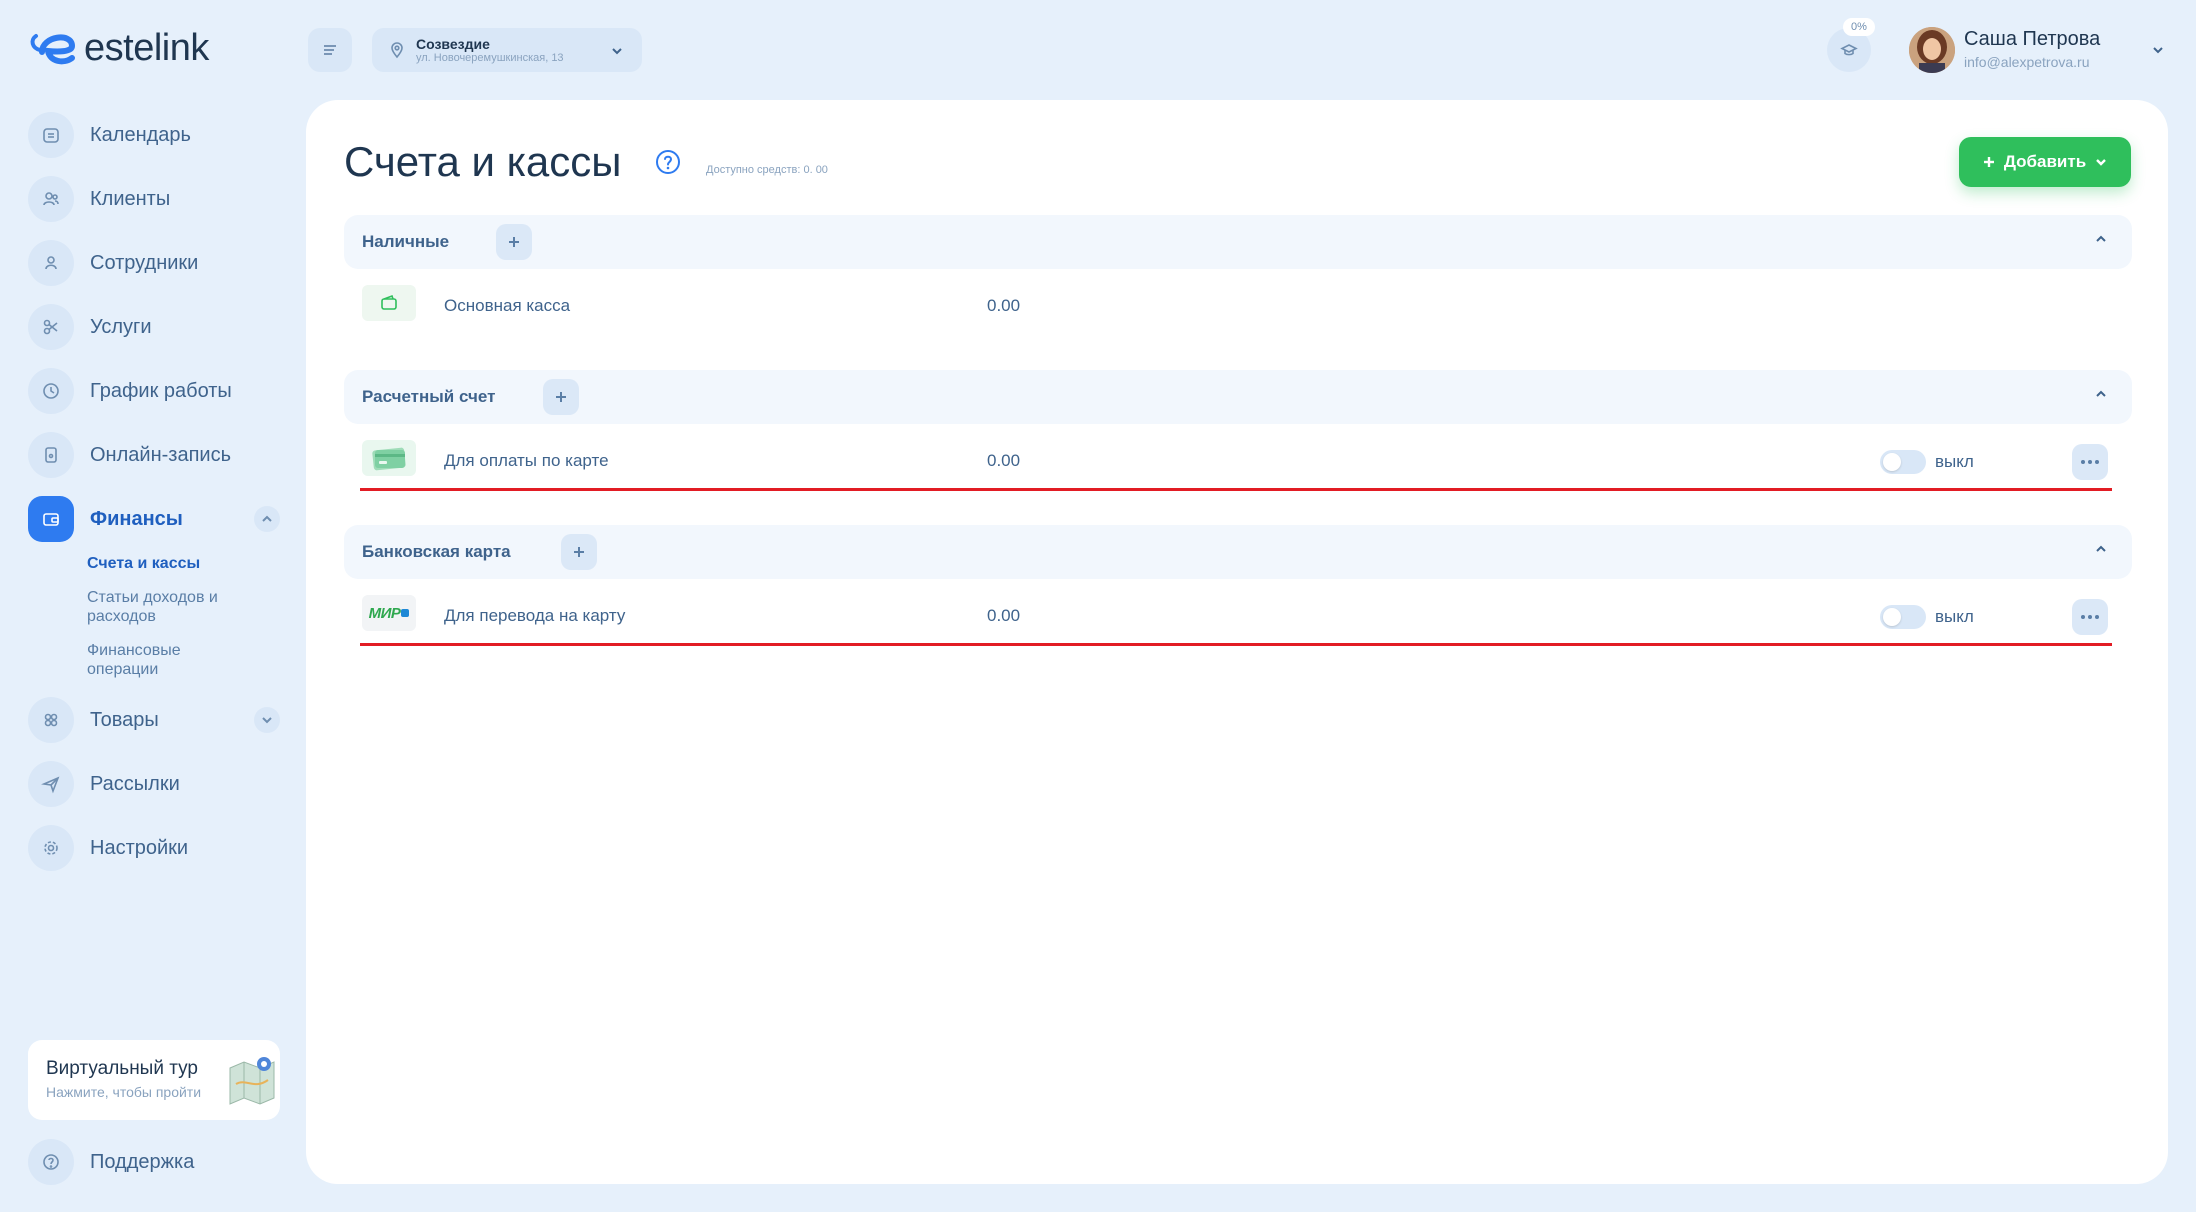 The height and width of the screenshot is (1212, 2196). What do you see at coordinates (767, 170) in the screenshot?
I see `available-funds: Доступно средств: 0. 00` at bounding box center [767, 170].